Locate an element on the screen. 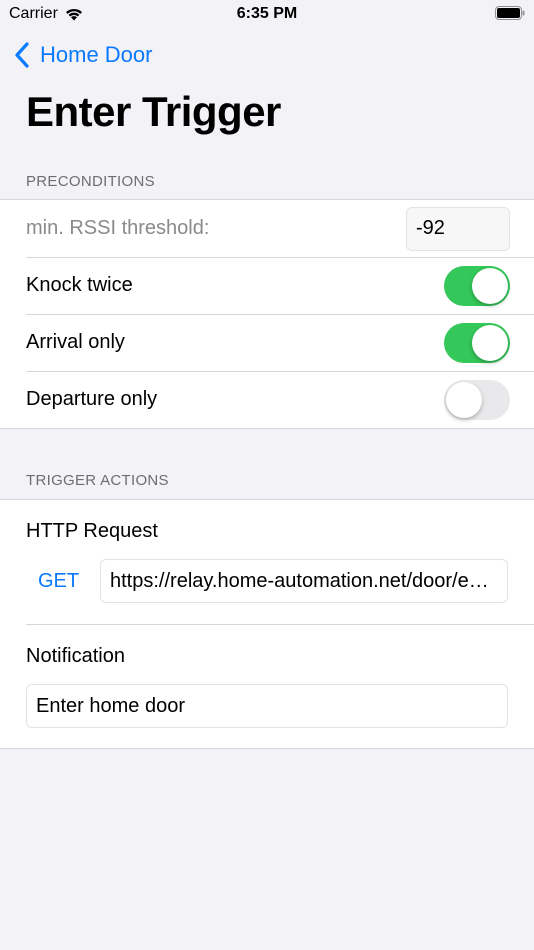  http-method-button: GET is located at coordinates (58, 581).